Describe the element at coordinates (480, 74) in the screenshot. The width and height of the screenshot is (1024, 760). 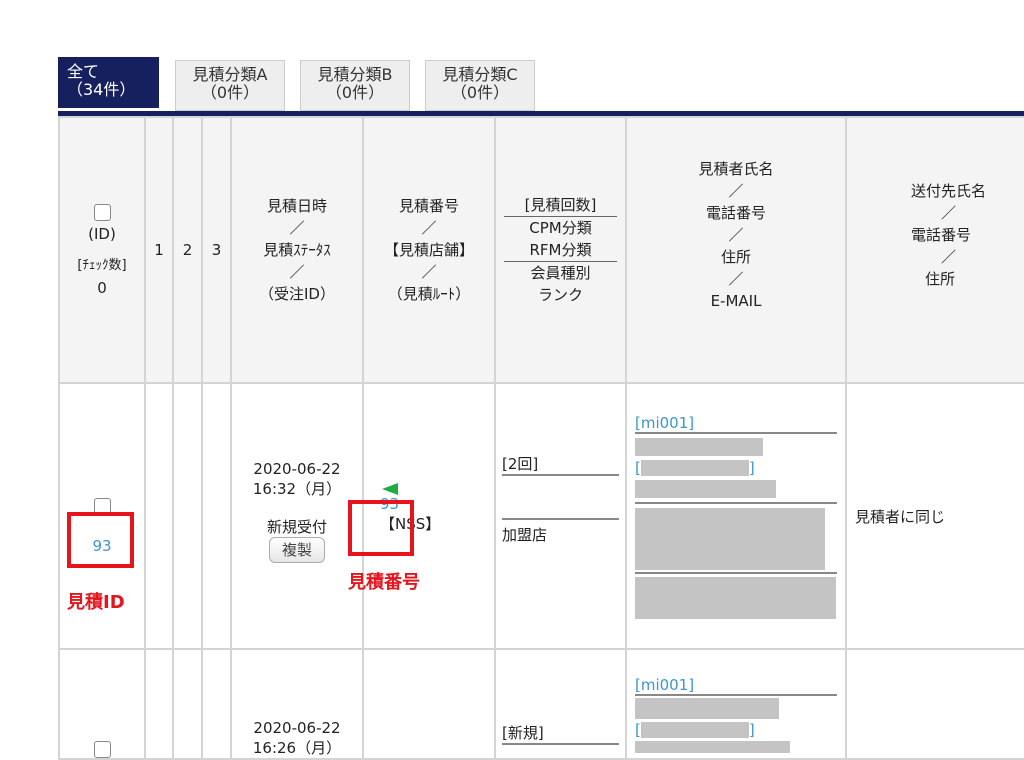
I see `tab-label: 見積分類C` at that location.